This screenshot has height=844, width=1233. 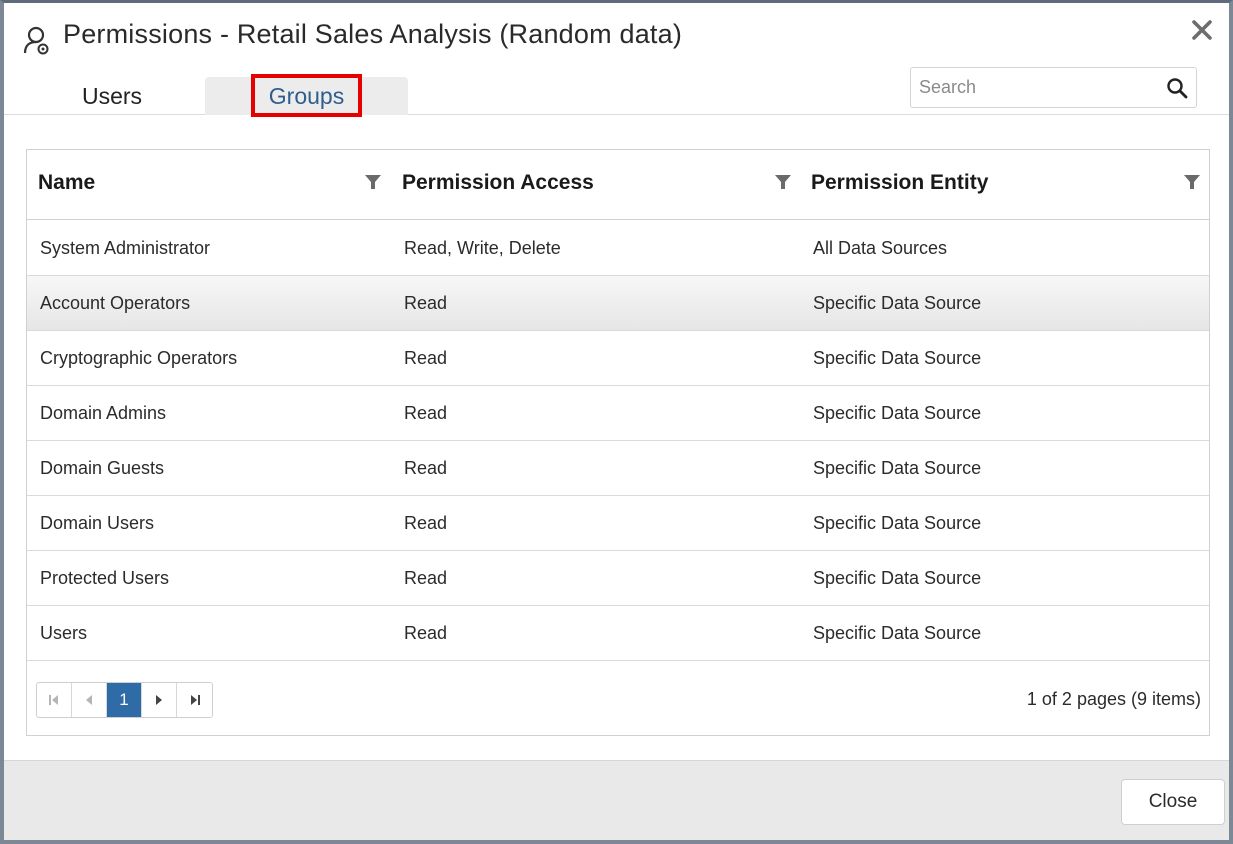 I want to click on cell-name: Domain Admins, so click(x=103, y=413).